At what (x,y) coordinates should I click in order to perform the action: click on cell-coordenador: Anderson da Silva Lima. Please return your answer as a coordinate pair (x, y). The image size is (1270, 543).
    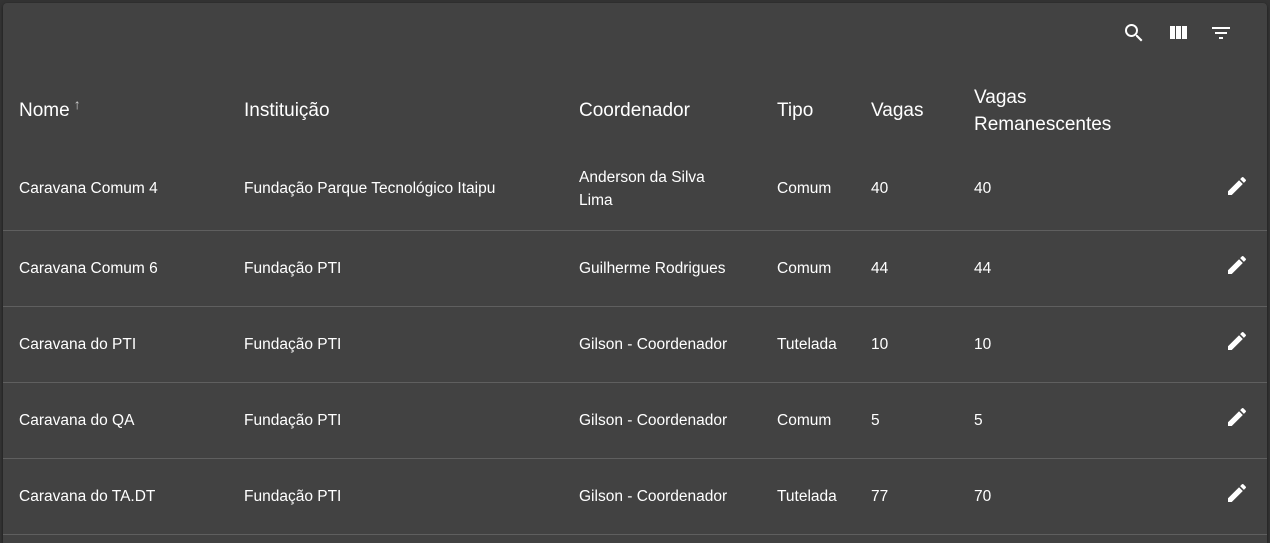
    Looking at the image, I should click on (678, 189).